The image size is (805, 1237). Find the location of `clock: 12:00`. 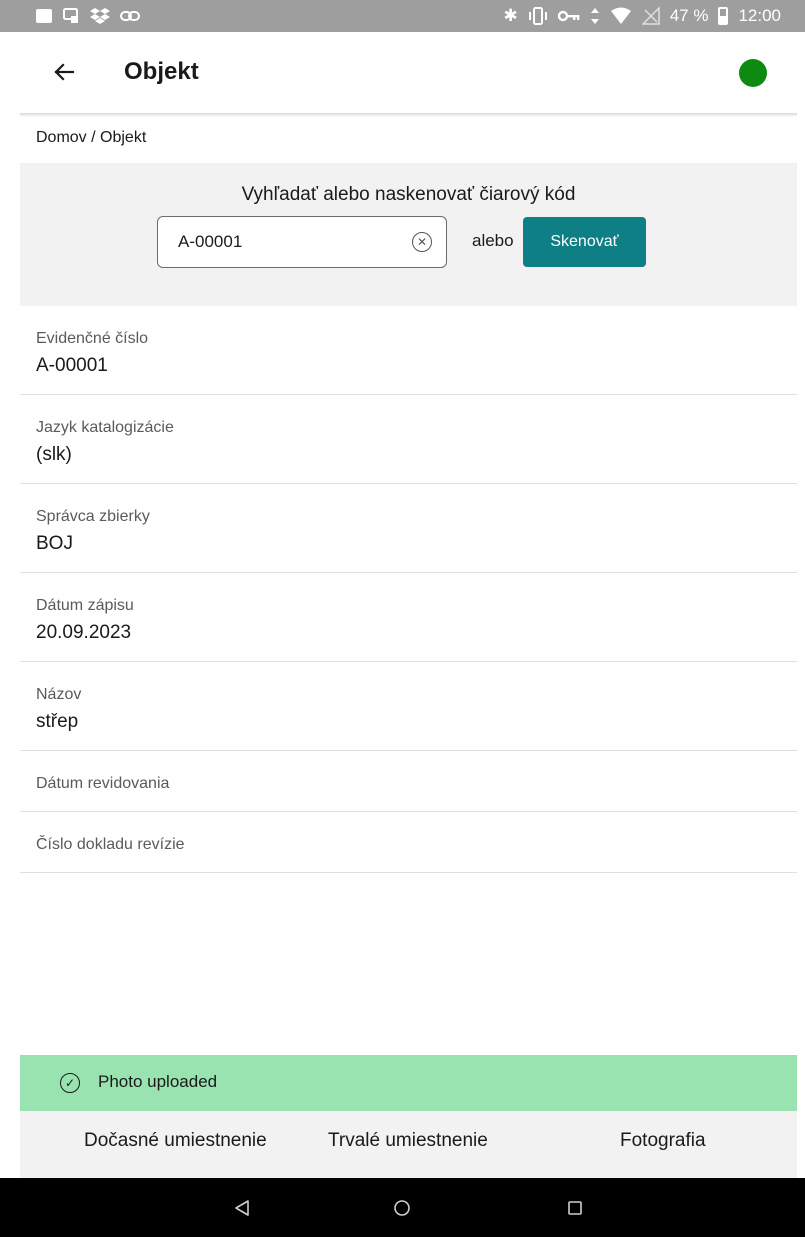

clock: 12:00 is located at coordinates (759, 15).